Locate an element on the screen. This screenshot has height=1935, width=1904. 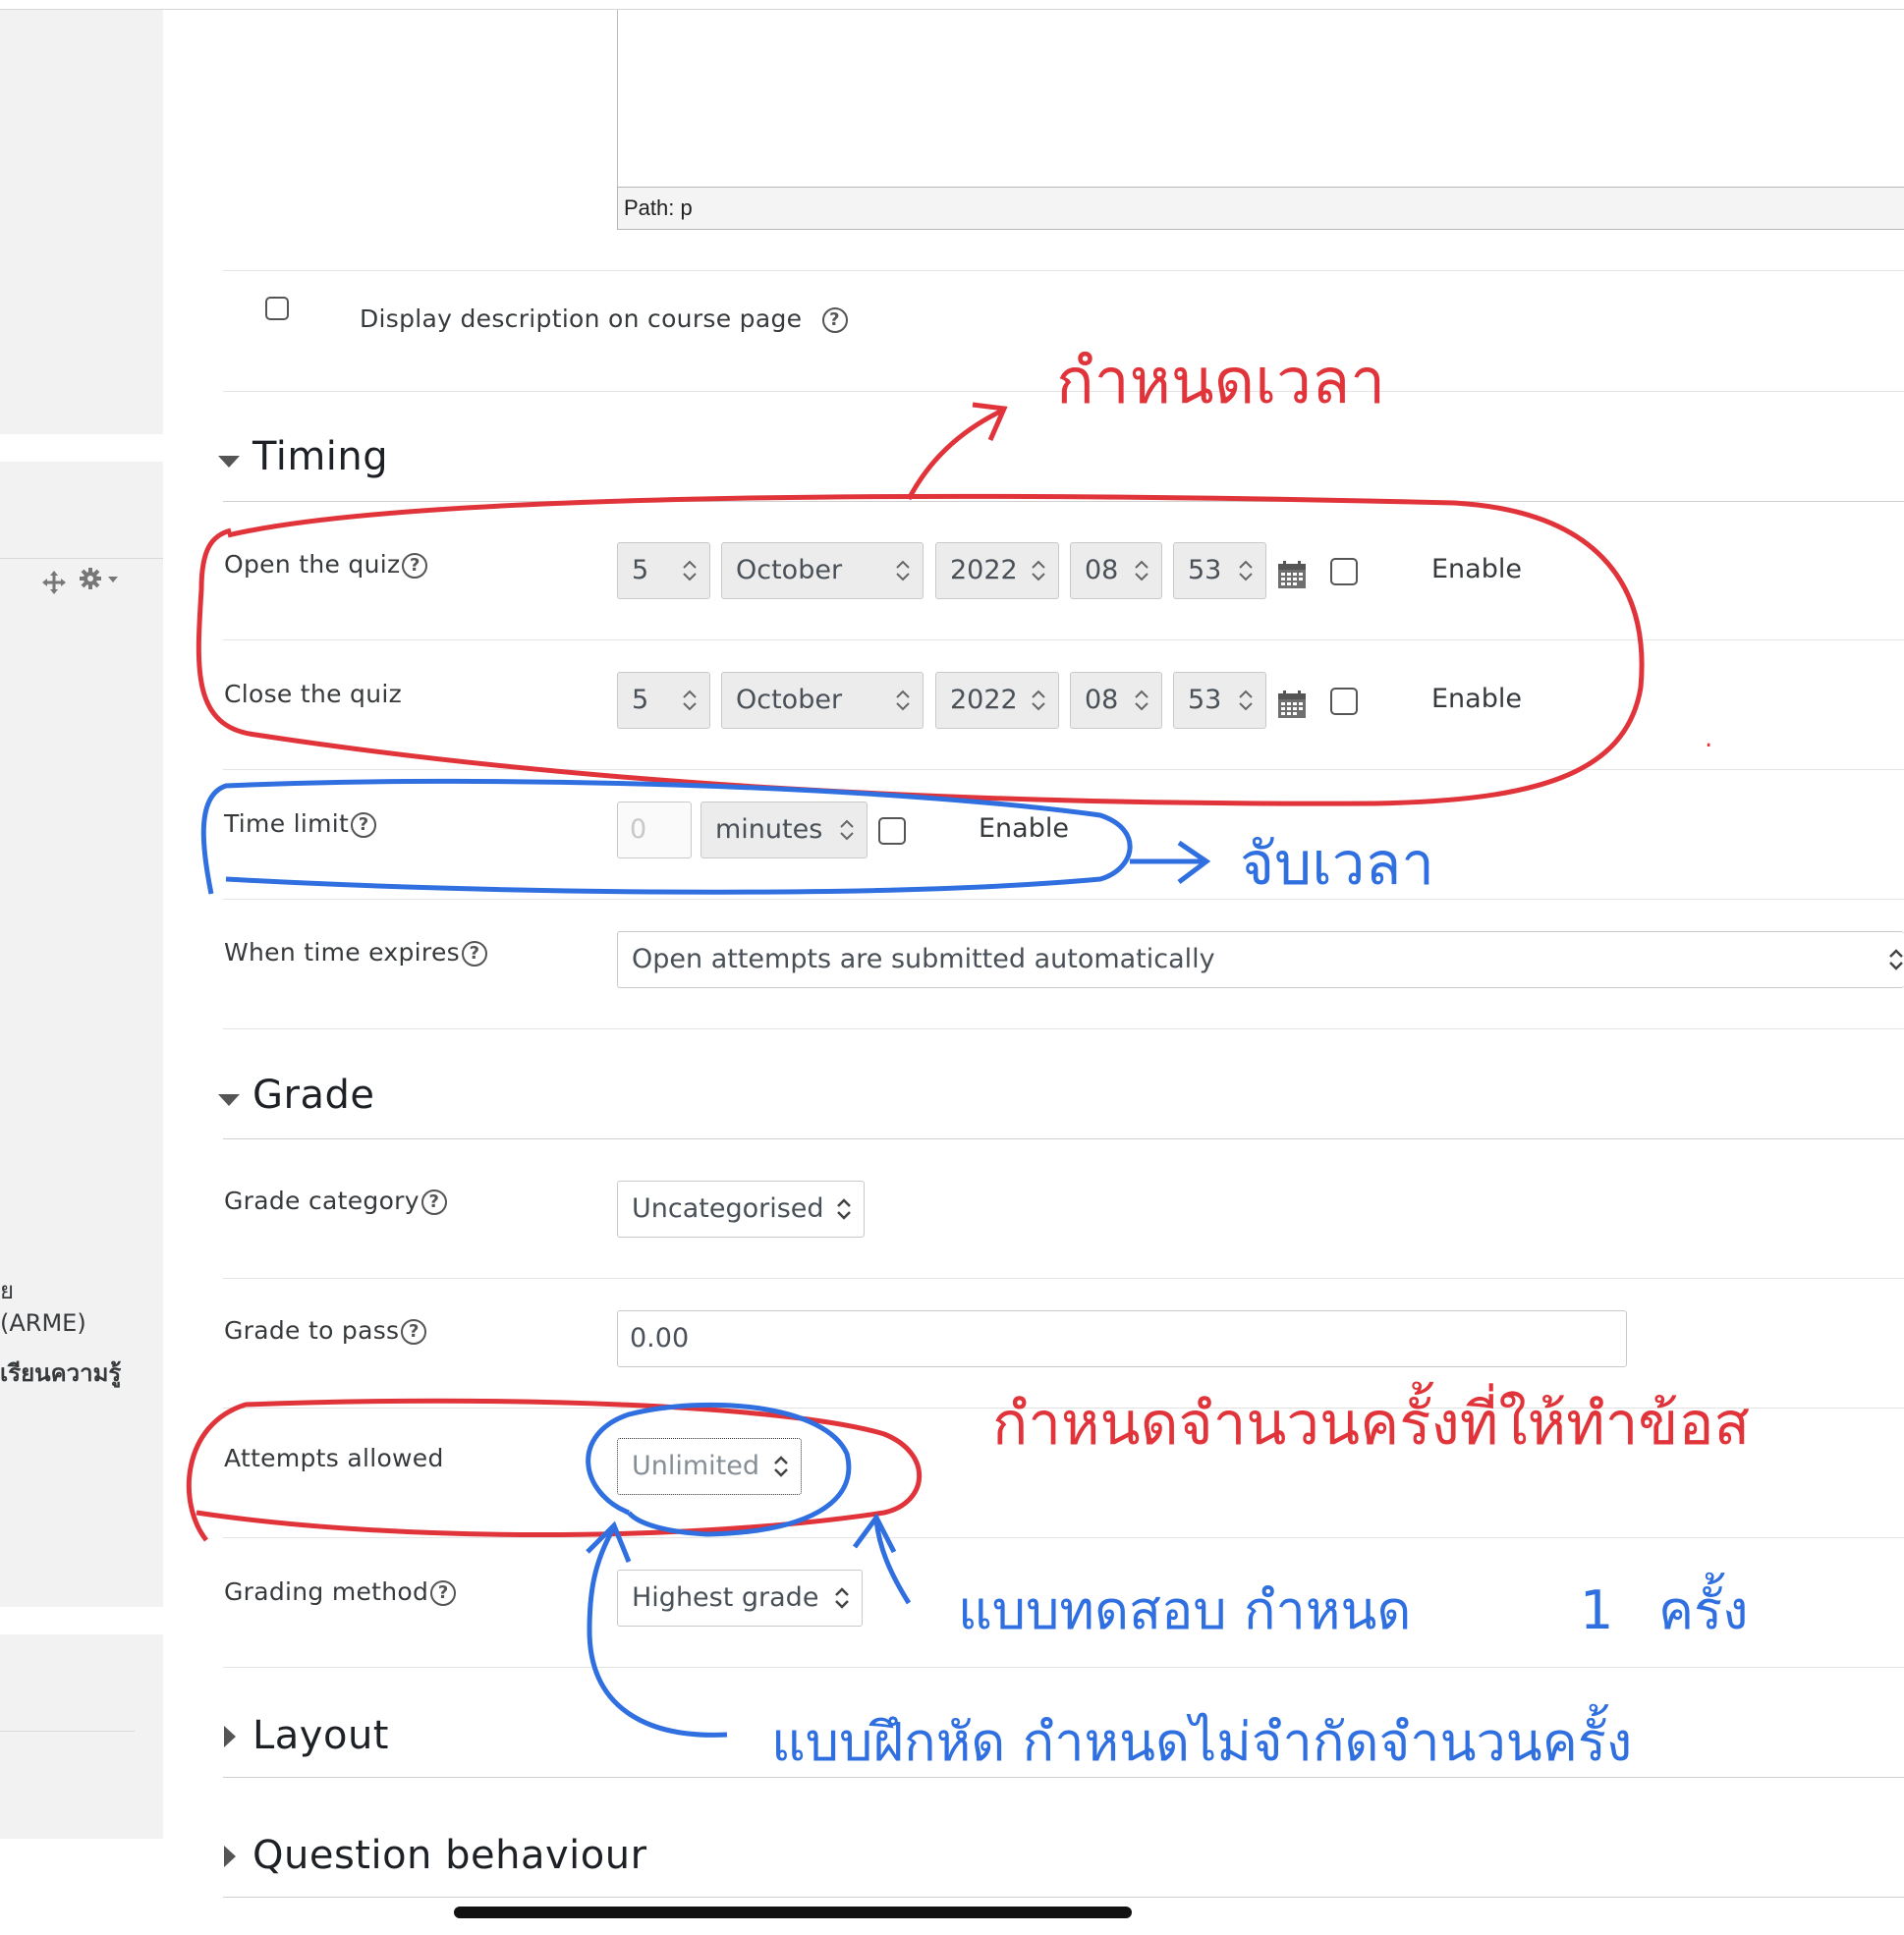
annotation-red-top: กำหนดเวลา is located at coordinates (1220, 382).